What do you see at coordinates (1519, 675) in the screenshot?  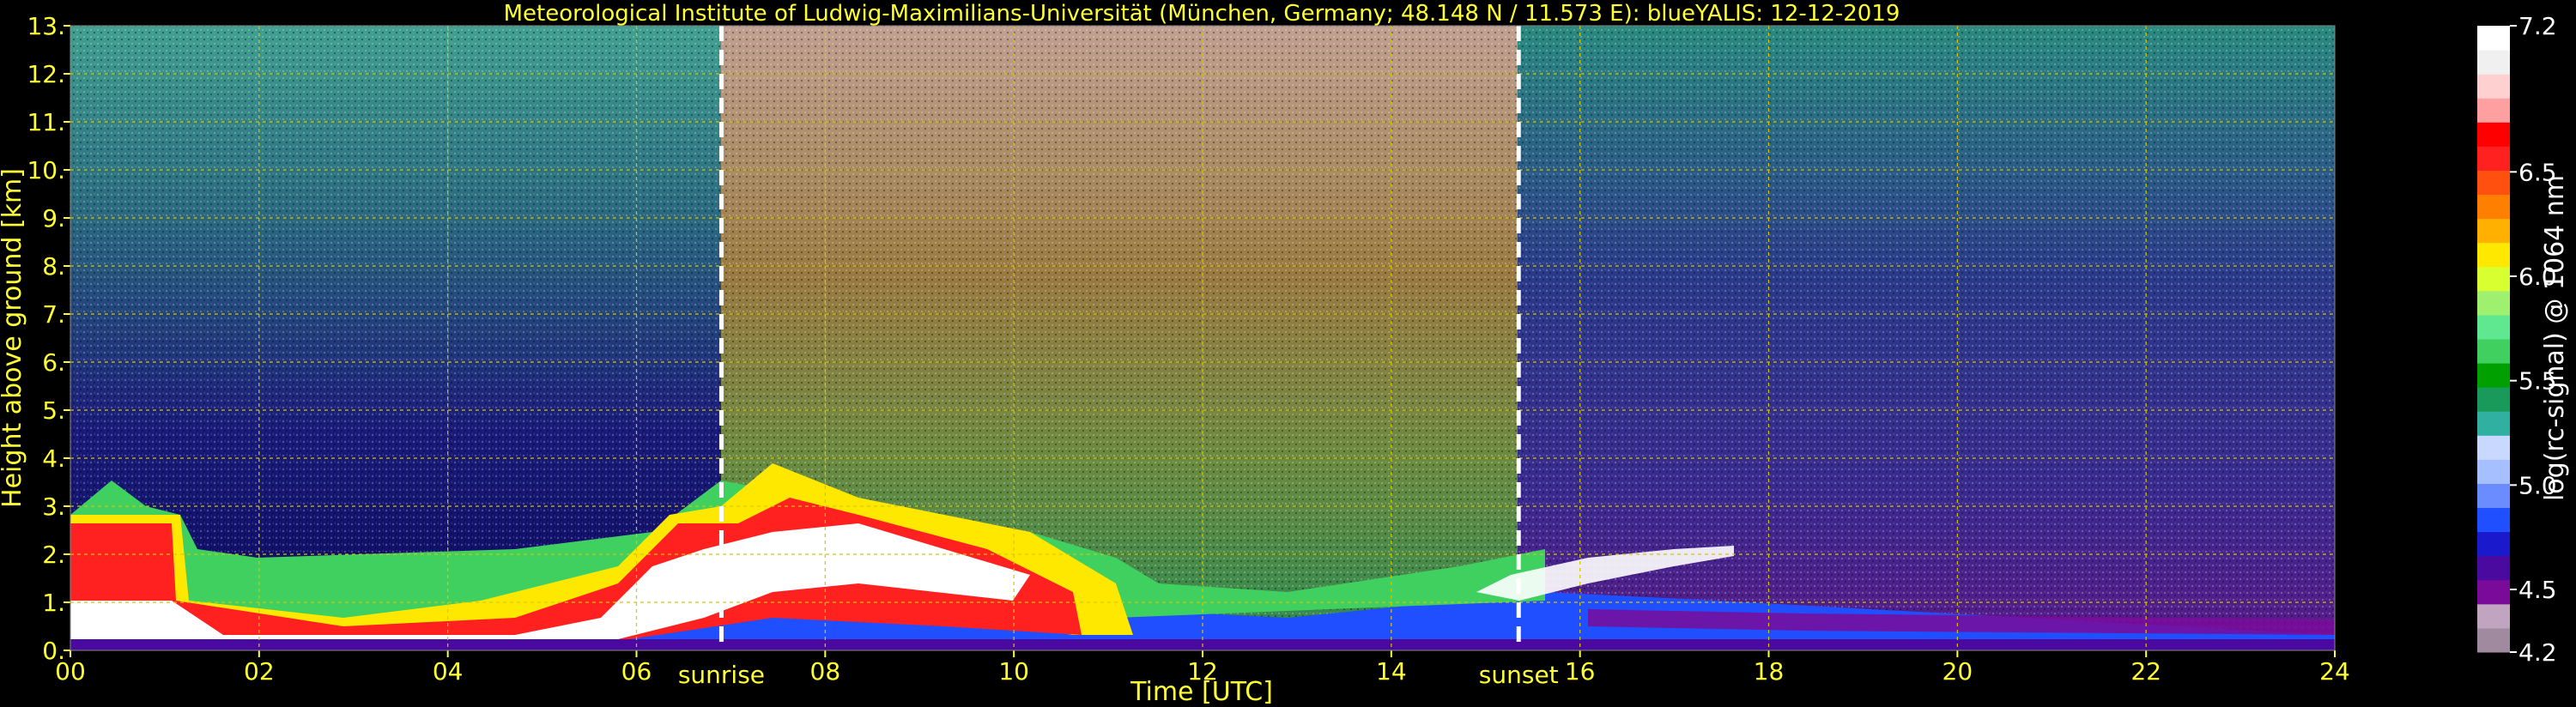 I see `sun-marker-label: sunset` at bounding box center [1519, 675].